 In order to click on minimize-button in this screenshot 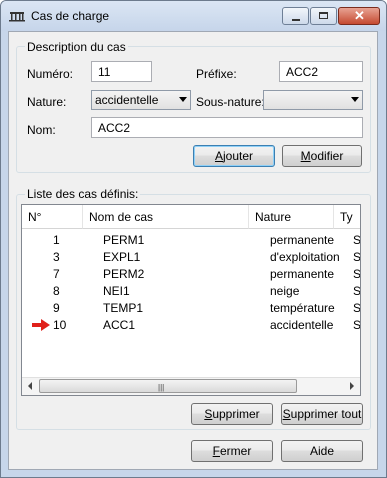, I will do `click(295, 16)`.